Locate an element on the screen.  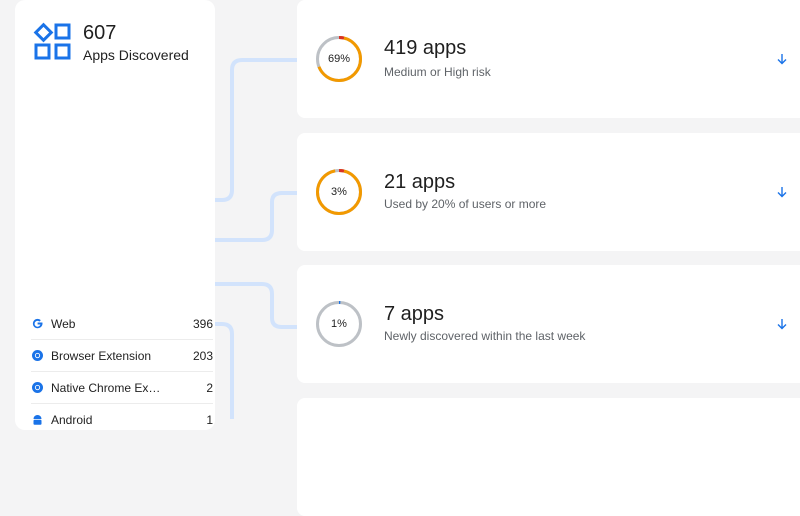
google-icon is located at coordinates (37, 323).